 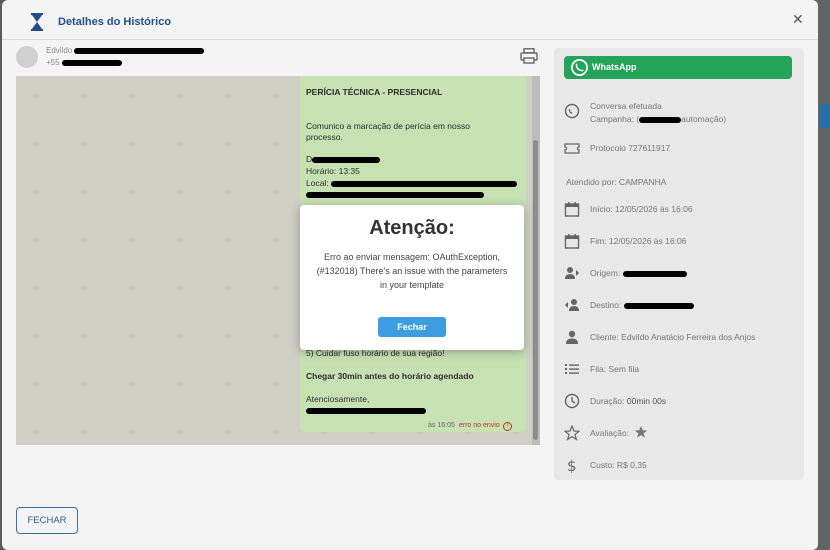 I want to click on user-out-icon, so click(x=572, y=273).